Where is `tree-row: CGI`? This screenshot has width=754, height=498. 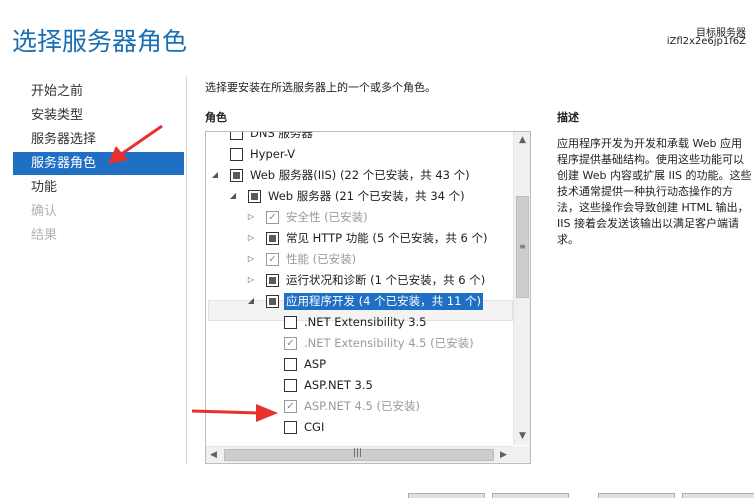
tree-row: CGI is located at coordinates (359, 427).